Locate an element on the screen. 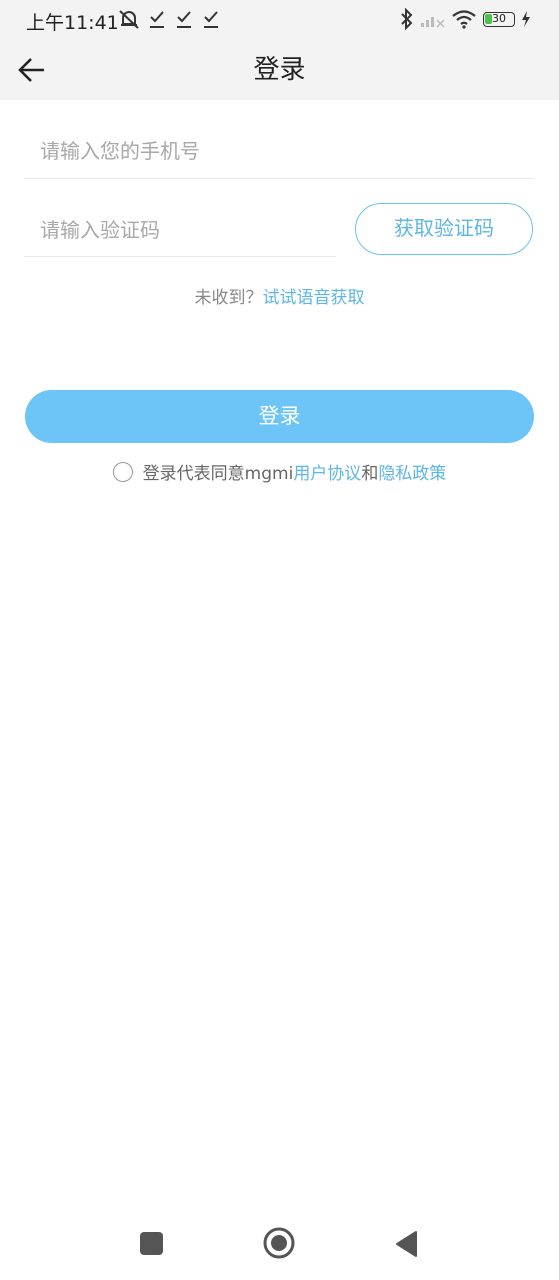  recent-apps-icon is located at coordinates (151, 1243).